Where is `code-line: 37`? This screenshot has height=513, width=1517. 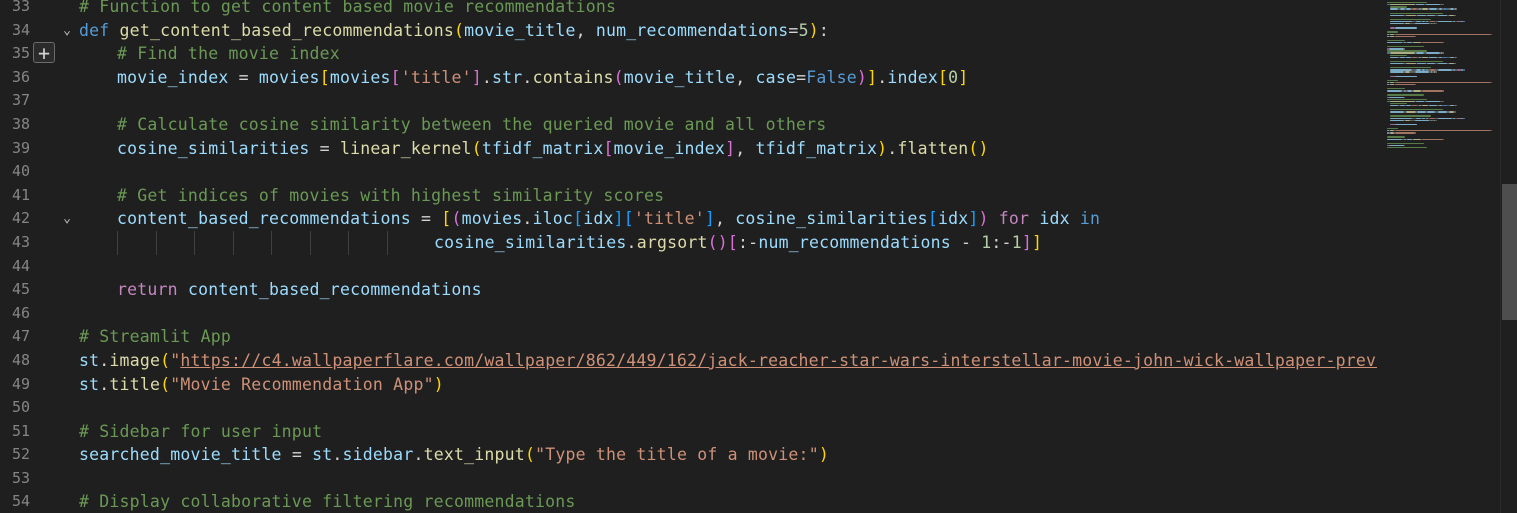 code-line: 37 is located at coordinates (688, 101).